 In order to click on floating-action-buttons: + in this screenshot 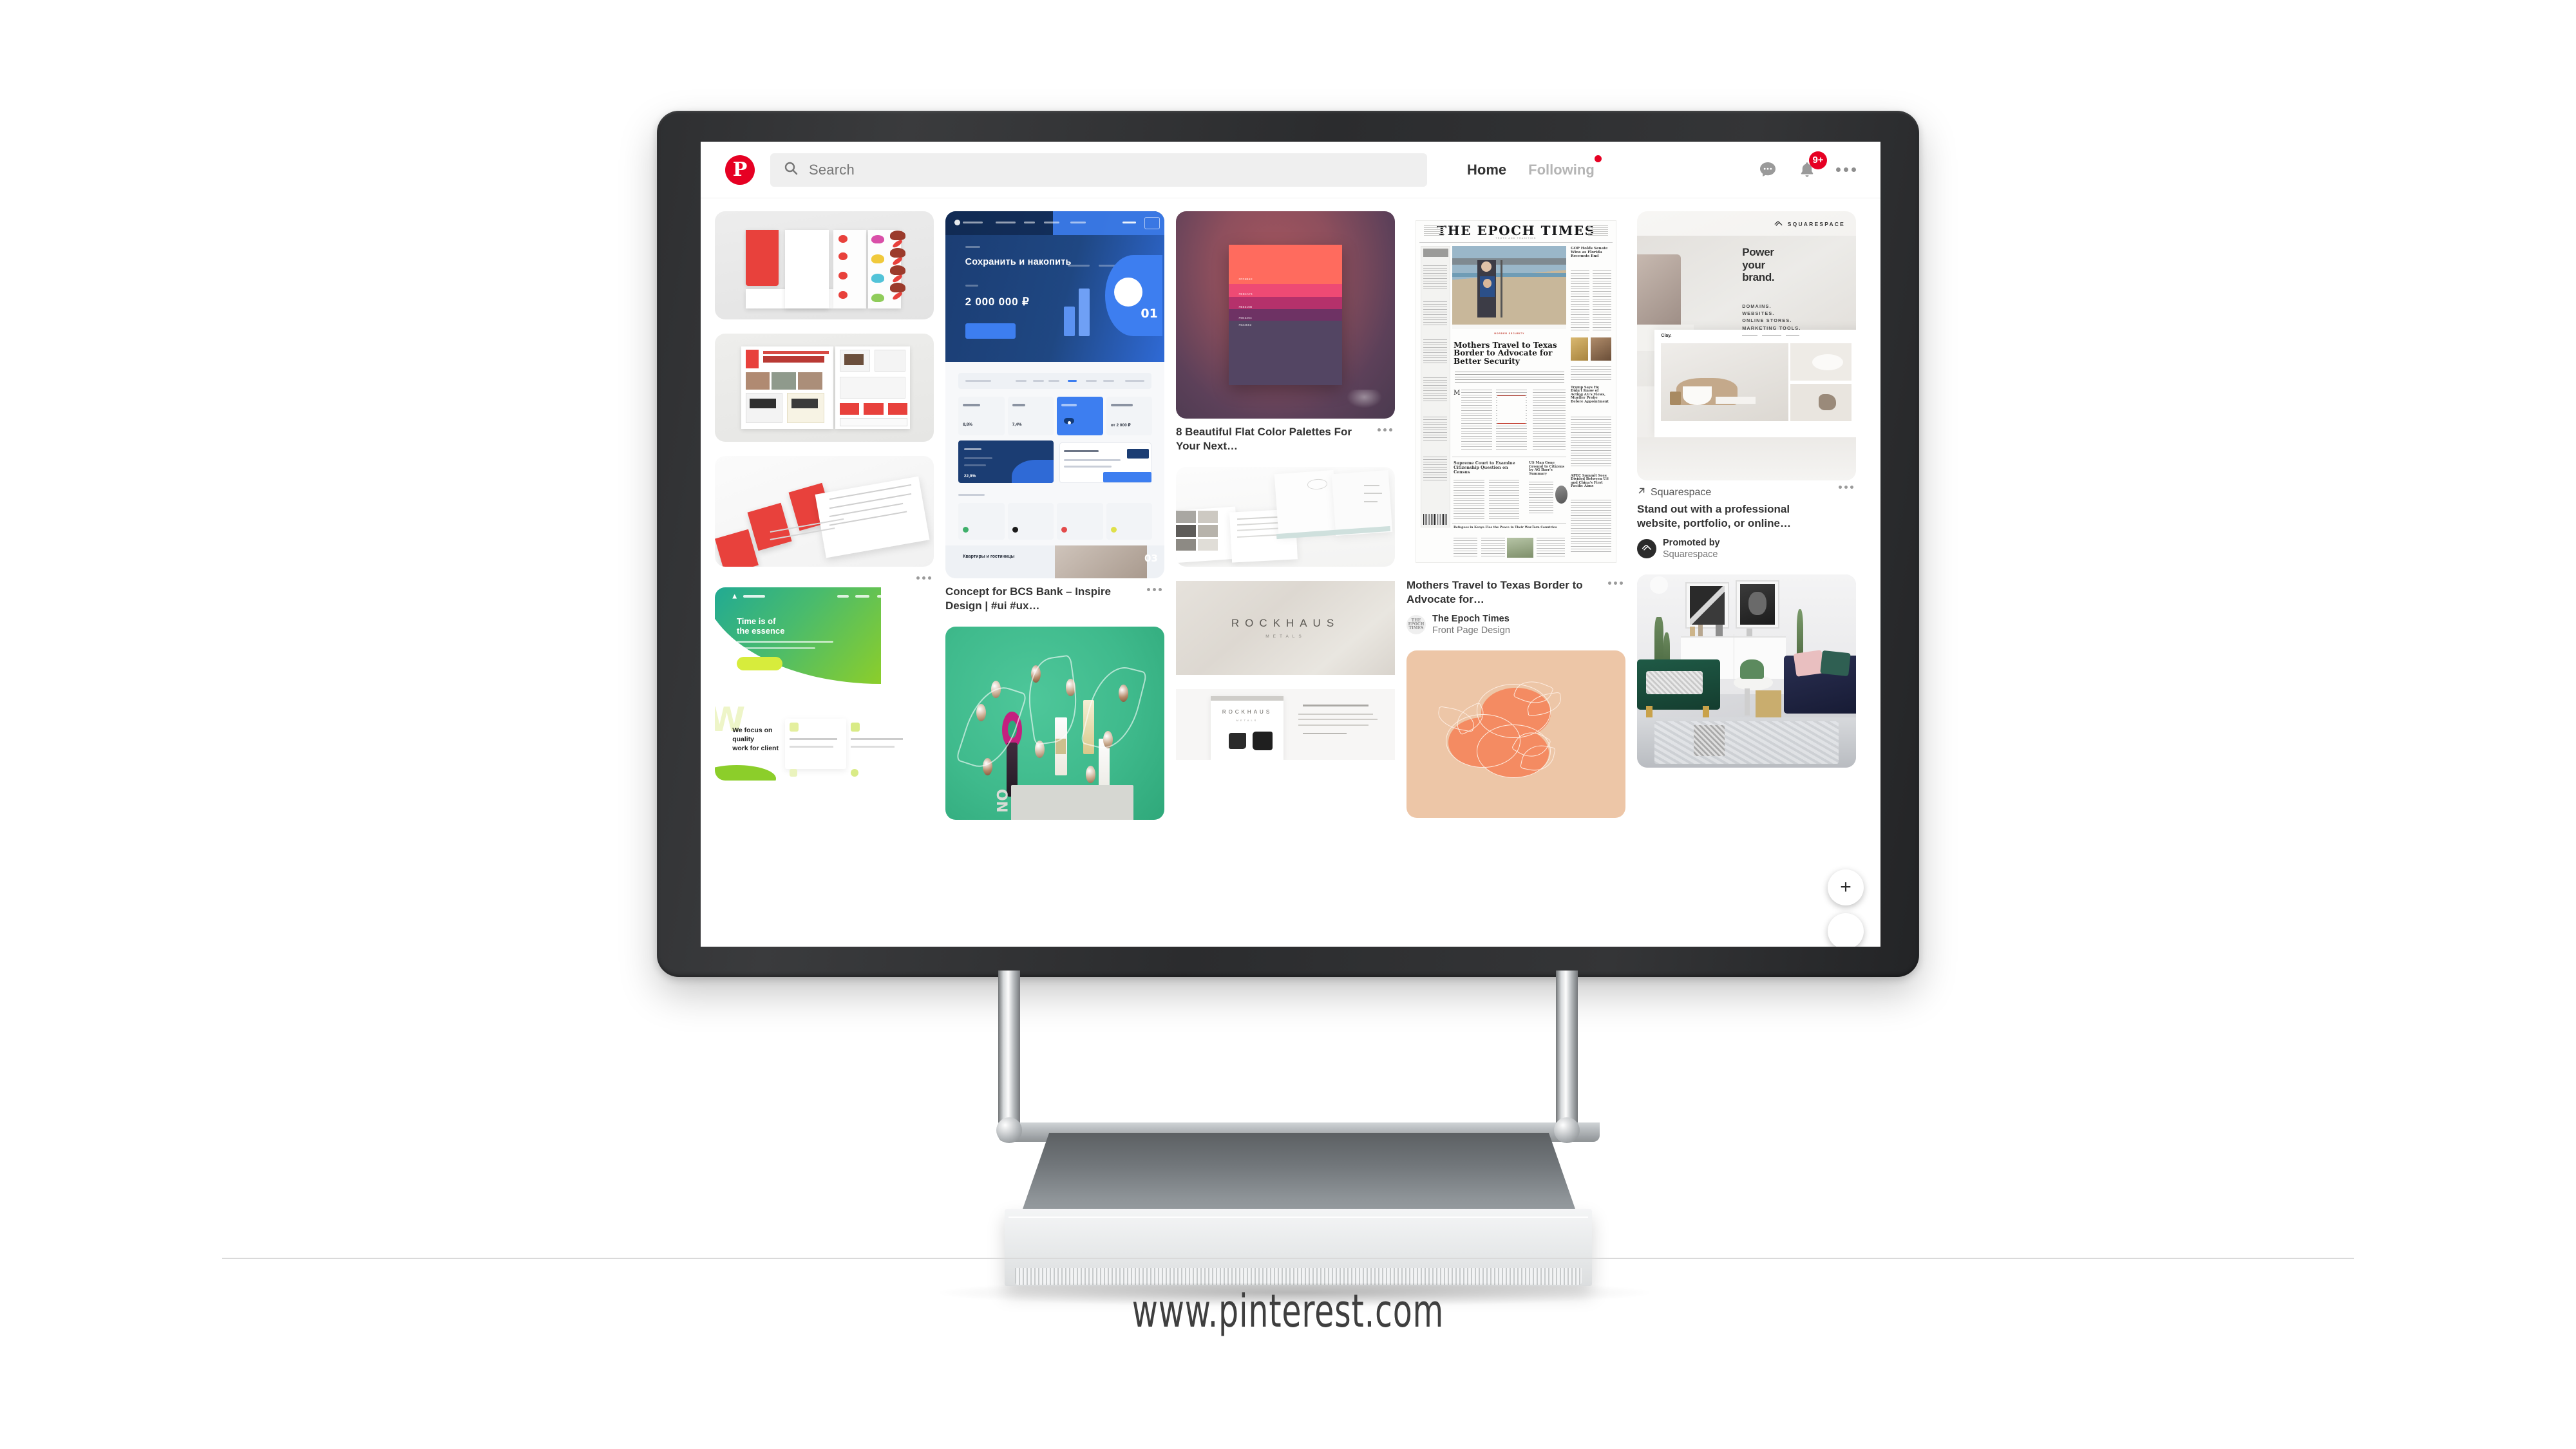, I will do `click(1846, 908)`.